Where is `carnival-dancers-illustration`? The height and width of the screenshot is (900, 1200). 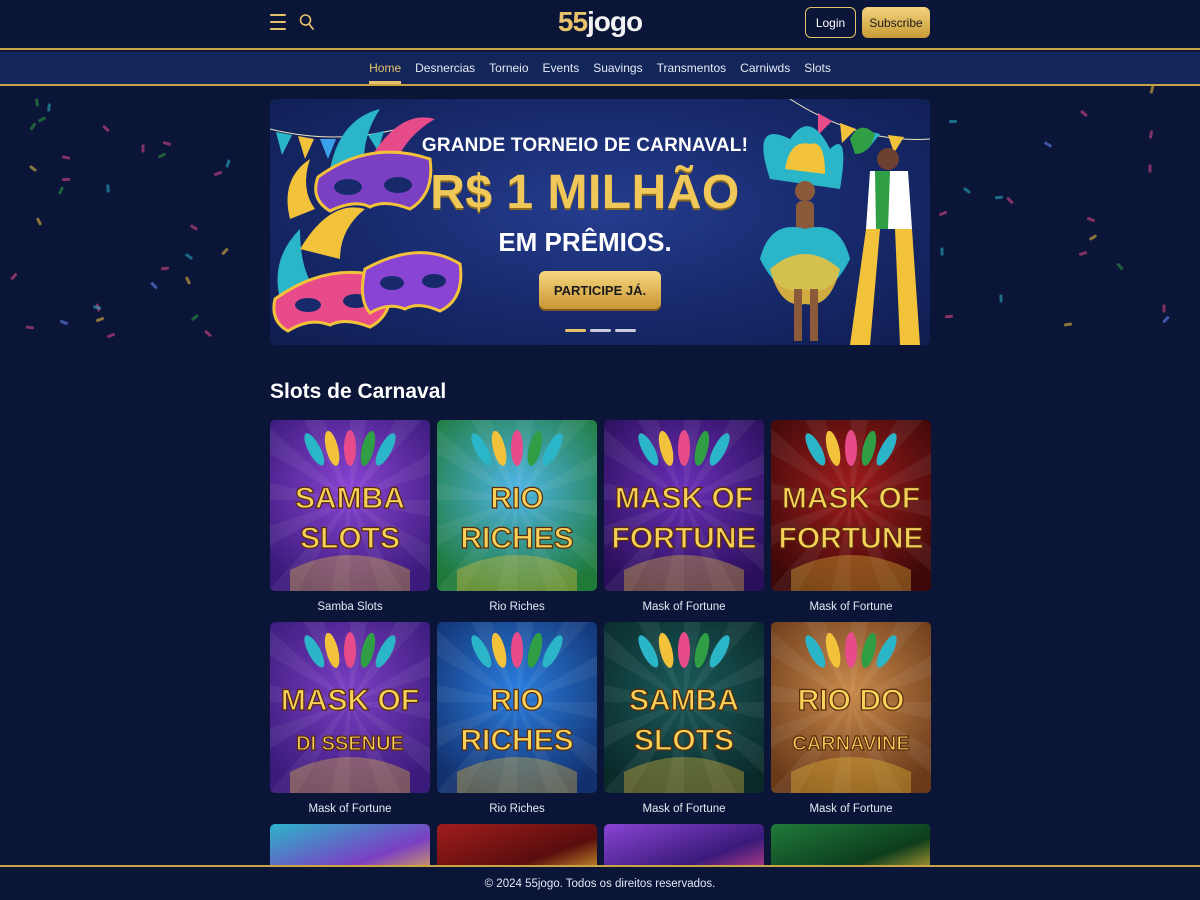 carnival-dancers-illustration is located at coordinates (840, 235).